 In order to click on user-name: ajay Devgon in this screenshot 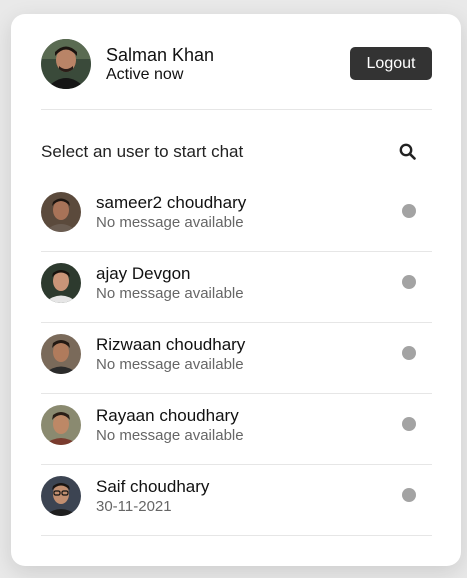, I will do `click(143, 273)`.